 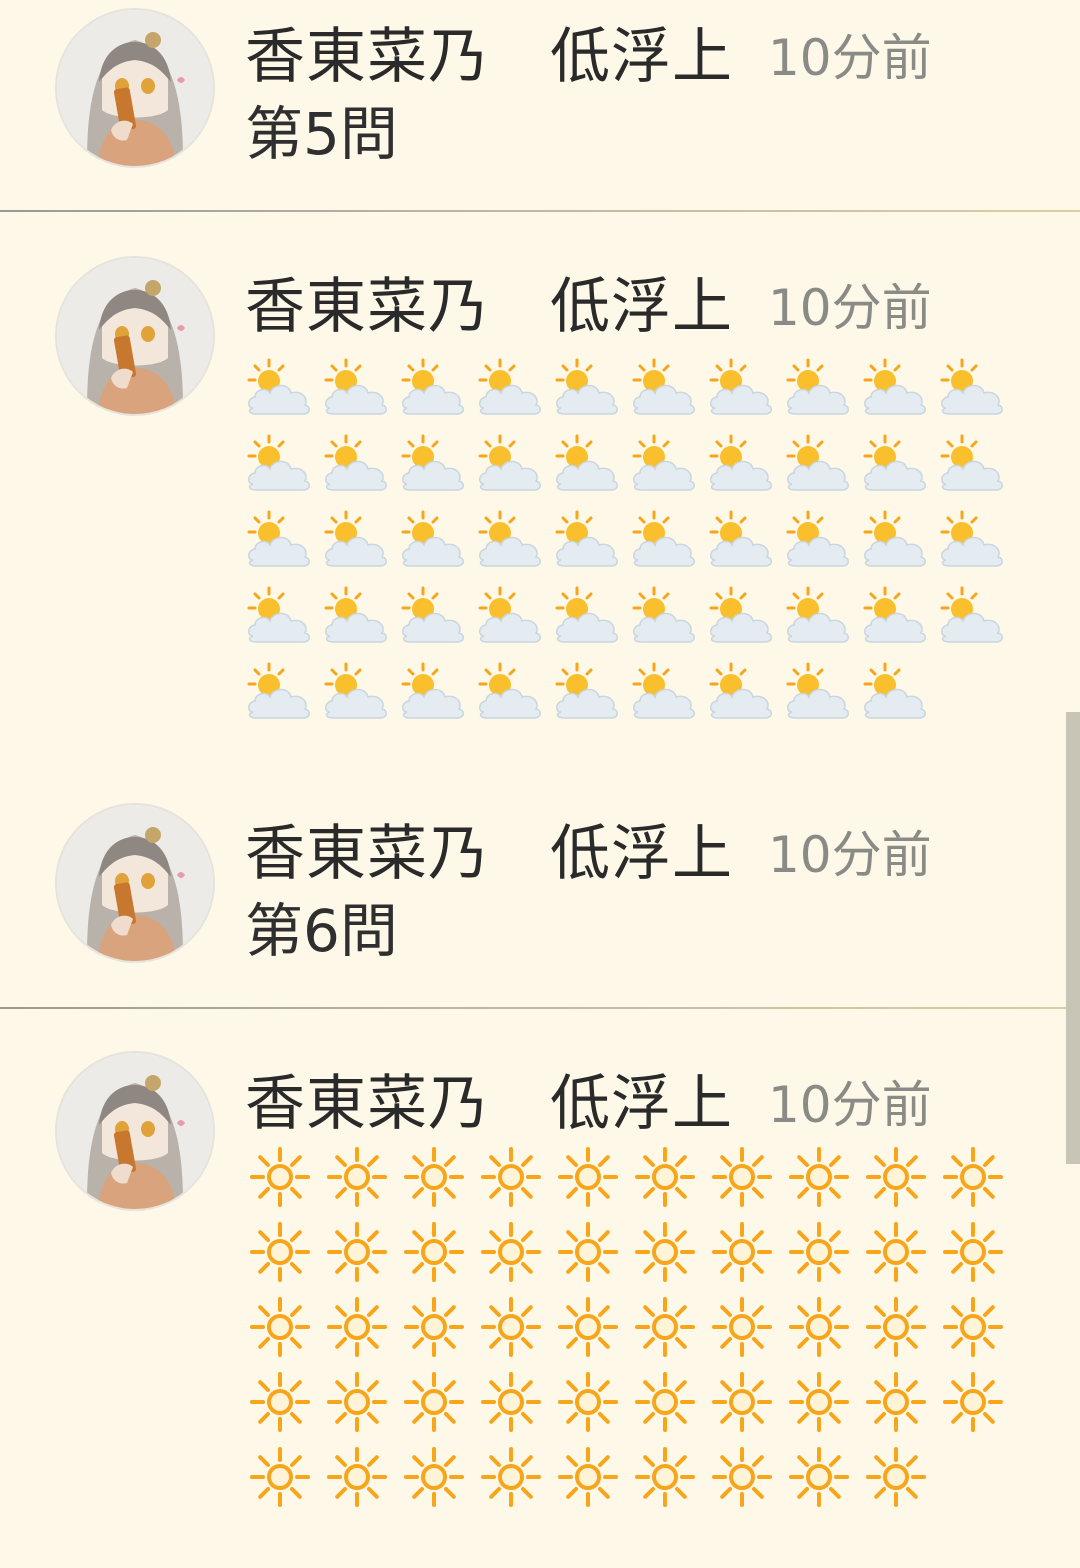 I want to click on post-text: 第5問, so click(x=321, y=134).